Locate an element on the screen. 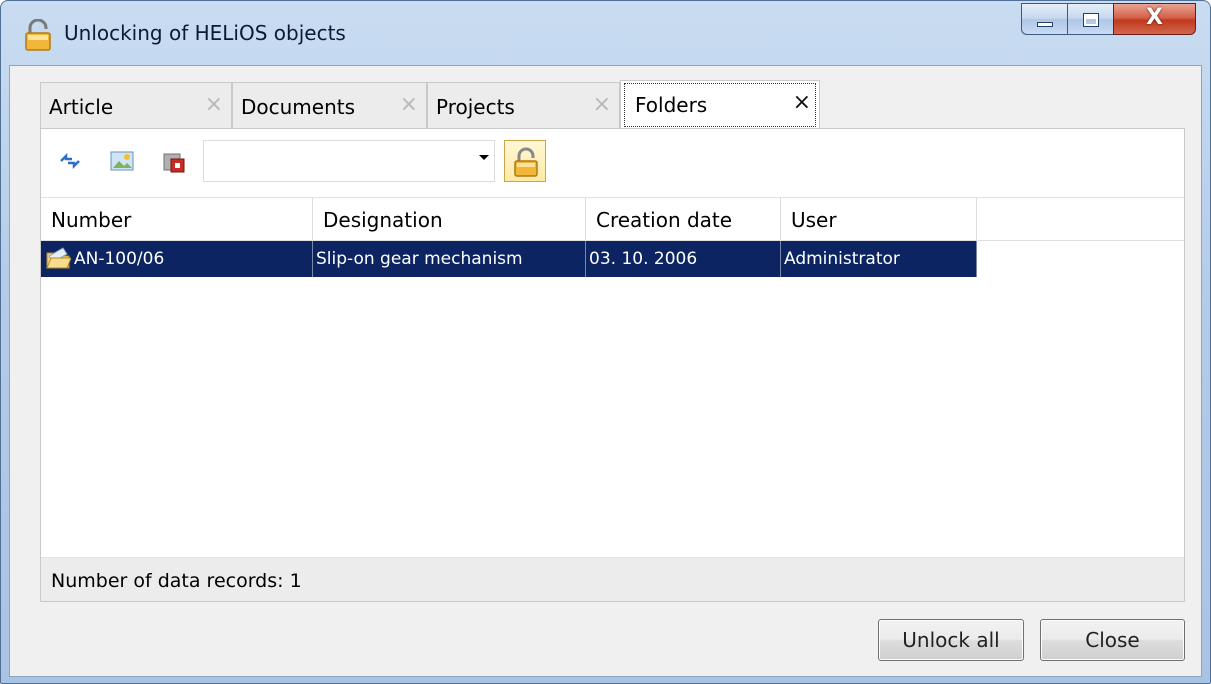 The width and height of the screenshot is (1211, 684). folder-icon is located at coordinates (58, 258).